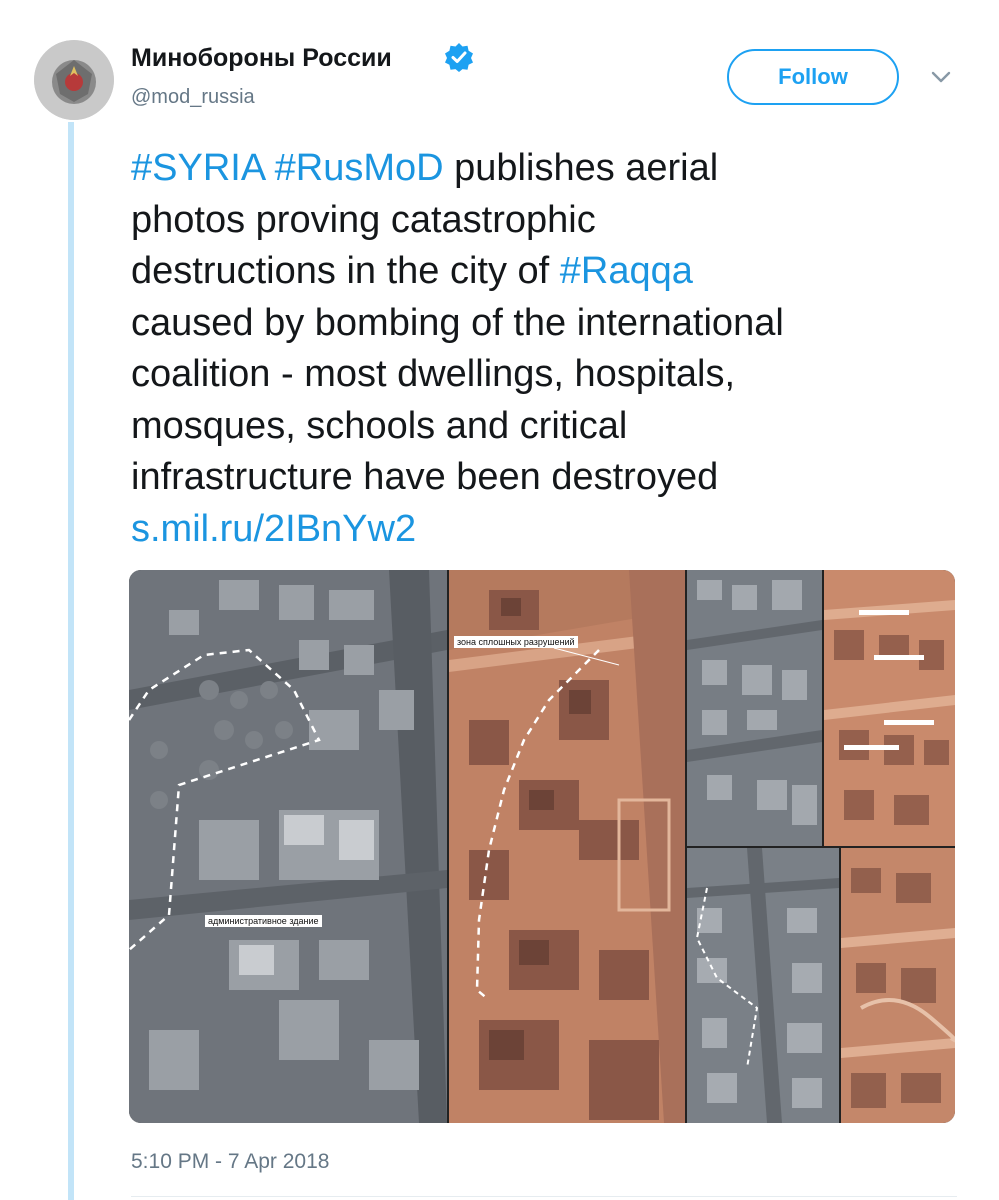  What do you see at coordinates (379, 425) in the screenshot?
I see `tweet-text-segment: mosques, schools and critical` at bounding box center [379, 425].